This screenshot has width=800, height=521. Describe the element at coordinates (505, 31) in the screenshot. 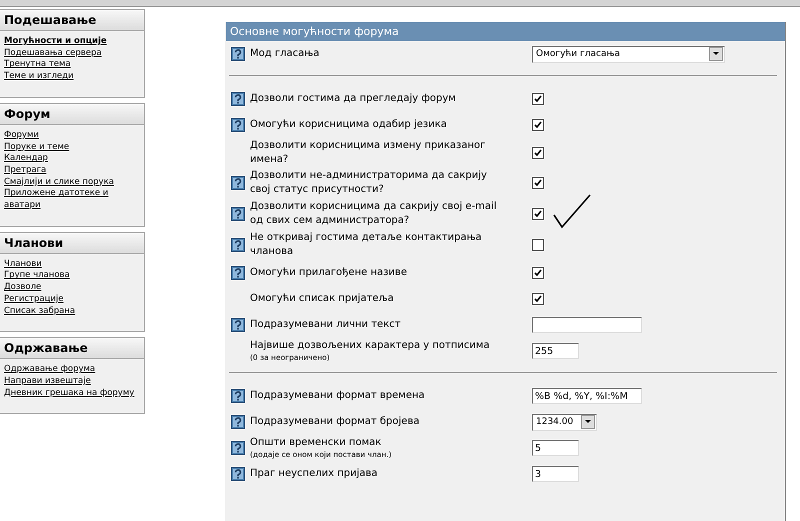

I see `panel-title: Основне могућности форума` at that location.